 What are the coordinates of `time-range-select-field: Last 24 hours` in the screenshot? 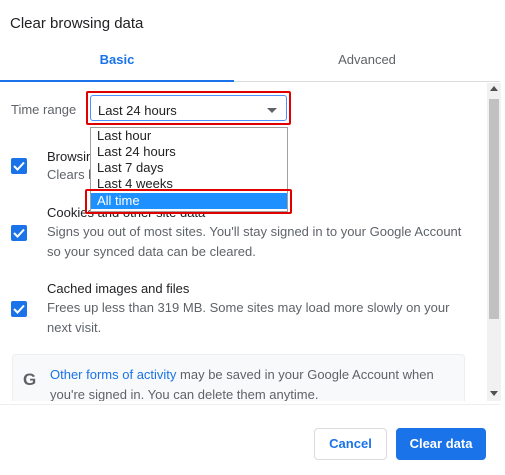 It's located at (188, 108).